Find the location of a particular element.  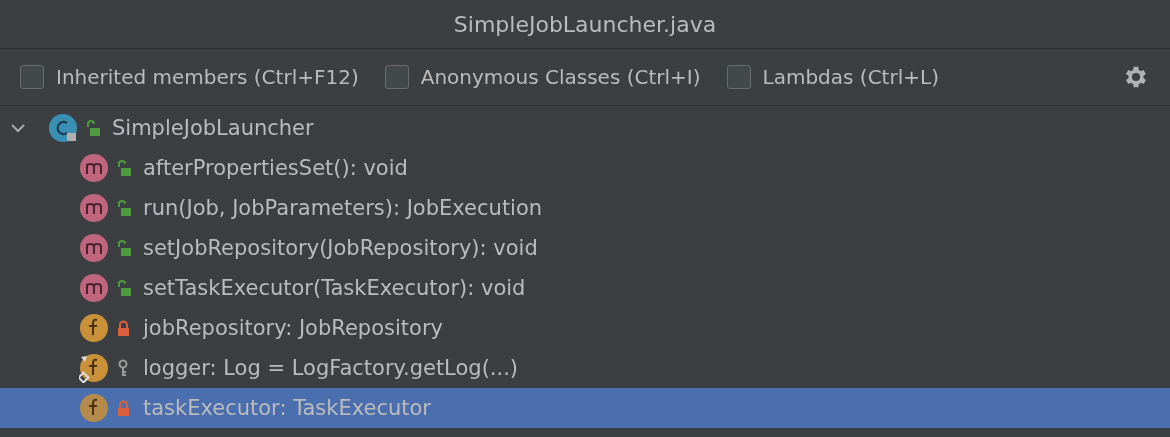

tree-row: afterPropertiesSet(): void is located at coordinates (585, 168).